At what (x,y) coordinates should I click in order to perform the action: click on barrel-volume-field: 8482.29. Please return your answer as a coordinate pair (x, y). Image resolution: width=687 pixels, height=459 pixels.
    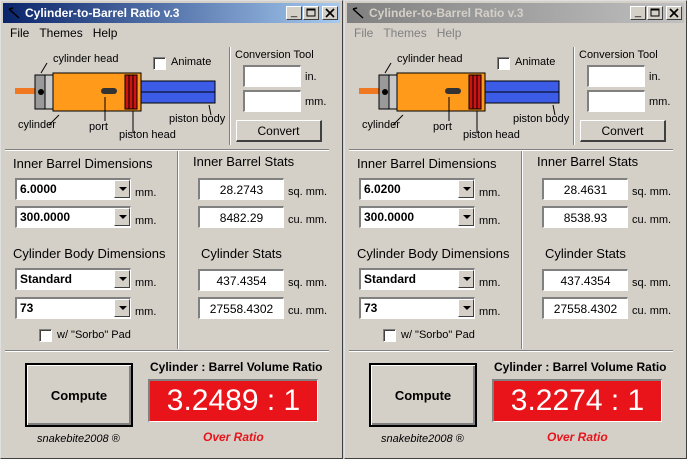
    Looking at the image, I should click on (241, 217).